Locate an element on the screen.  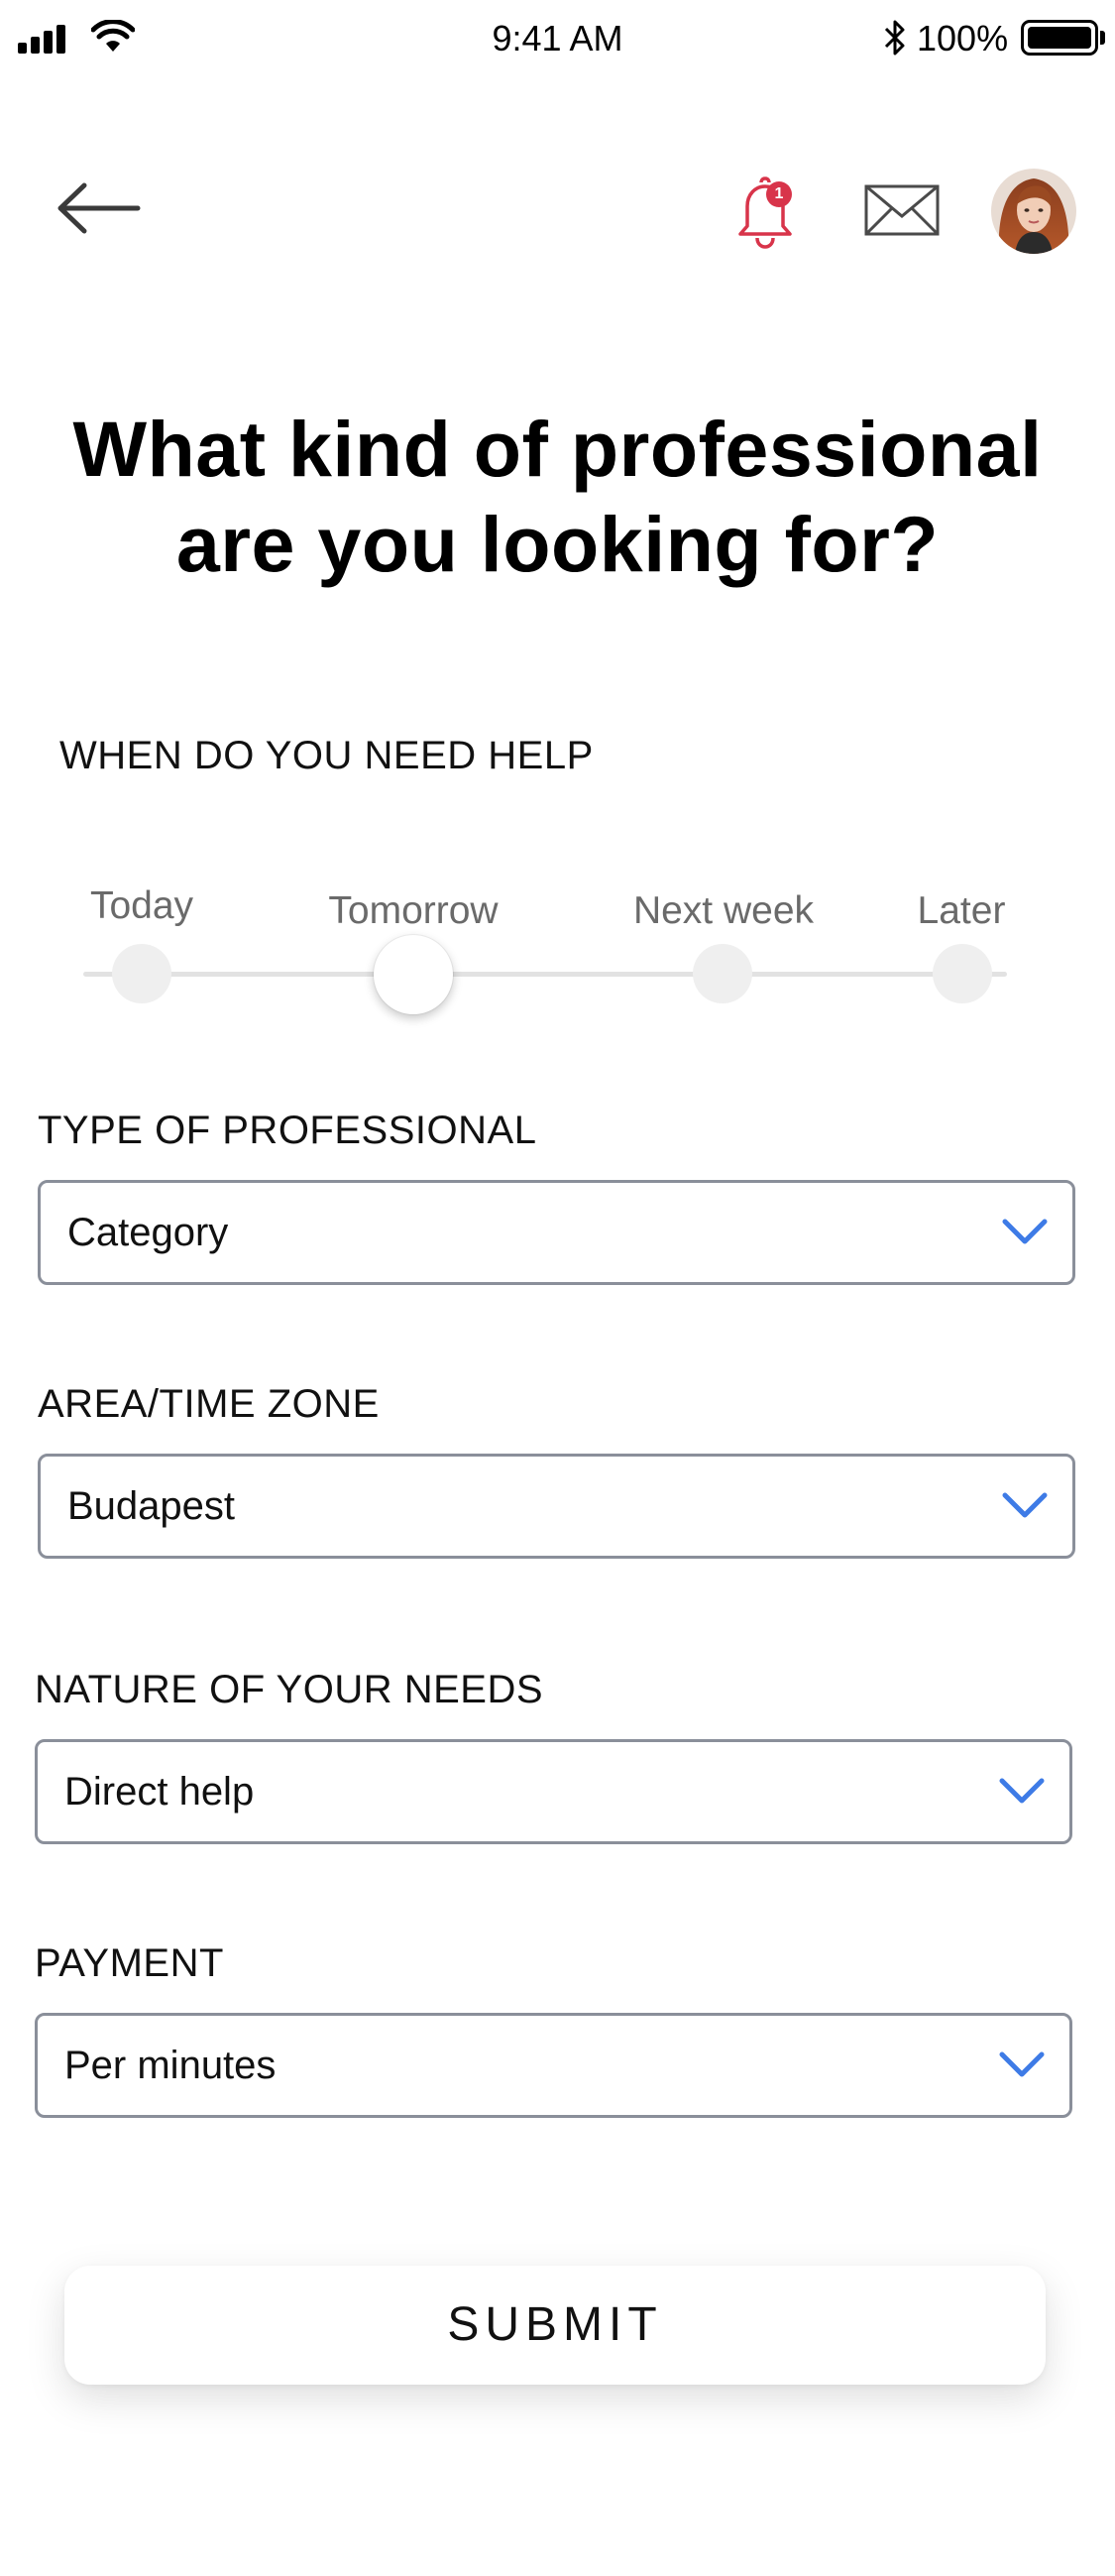
notifications-button: 1 is located at coordinates (763, 213).